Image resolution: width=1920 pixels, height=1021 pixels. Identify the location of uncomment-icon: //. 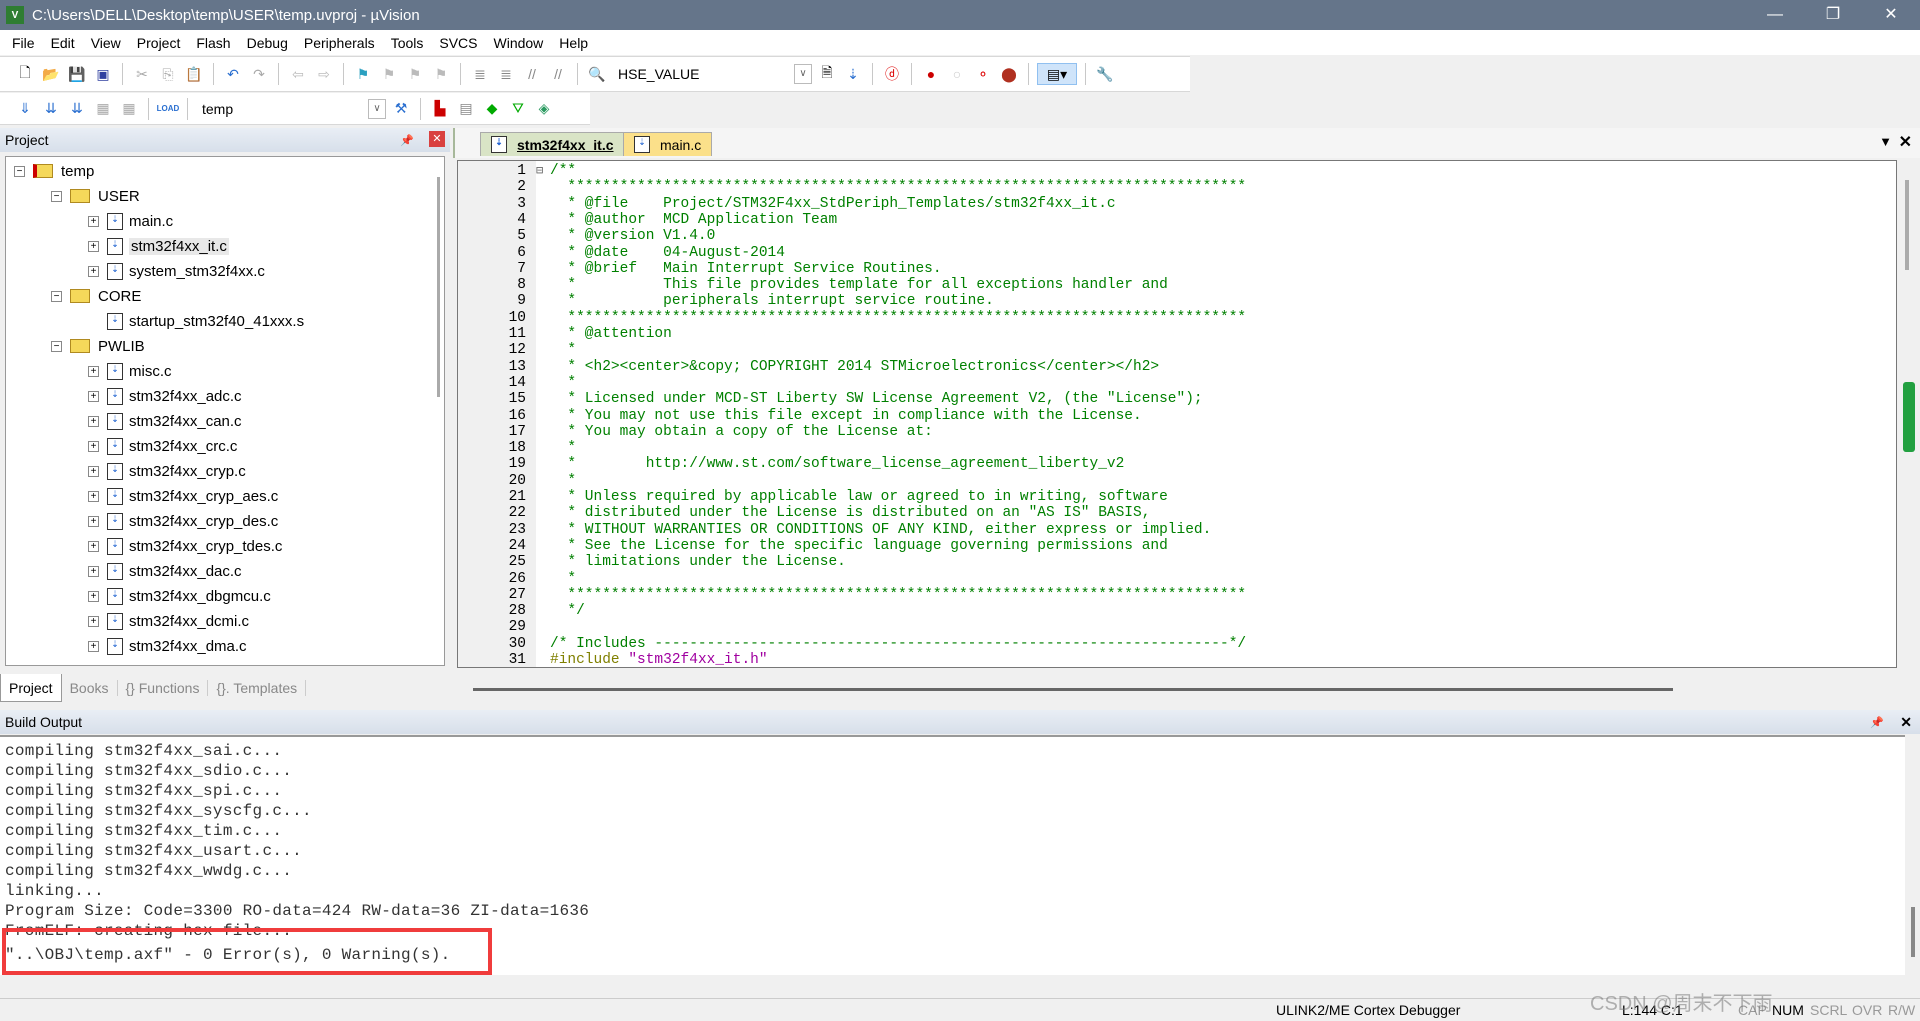
(558, 74).